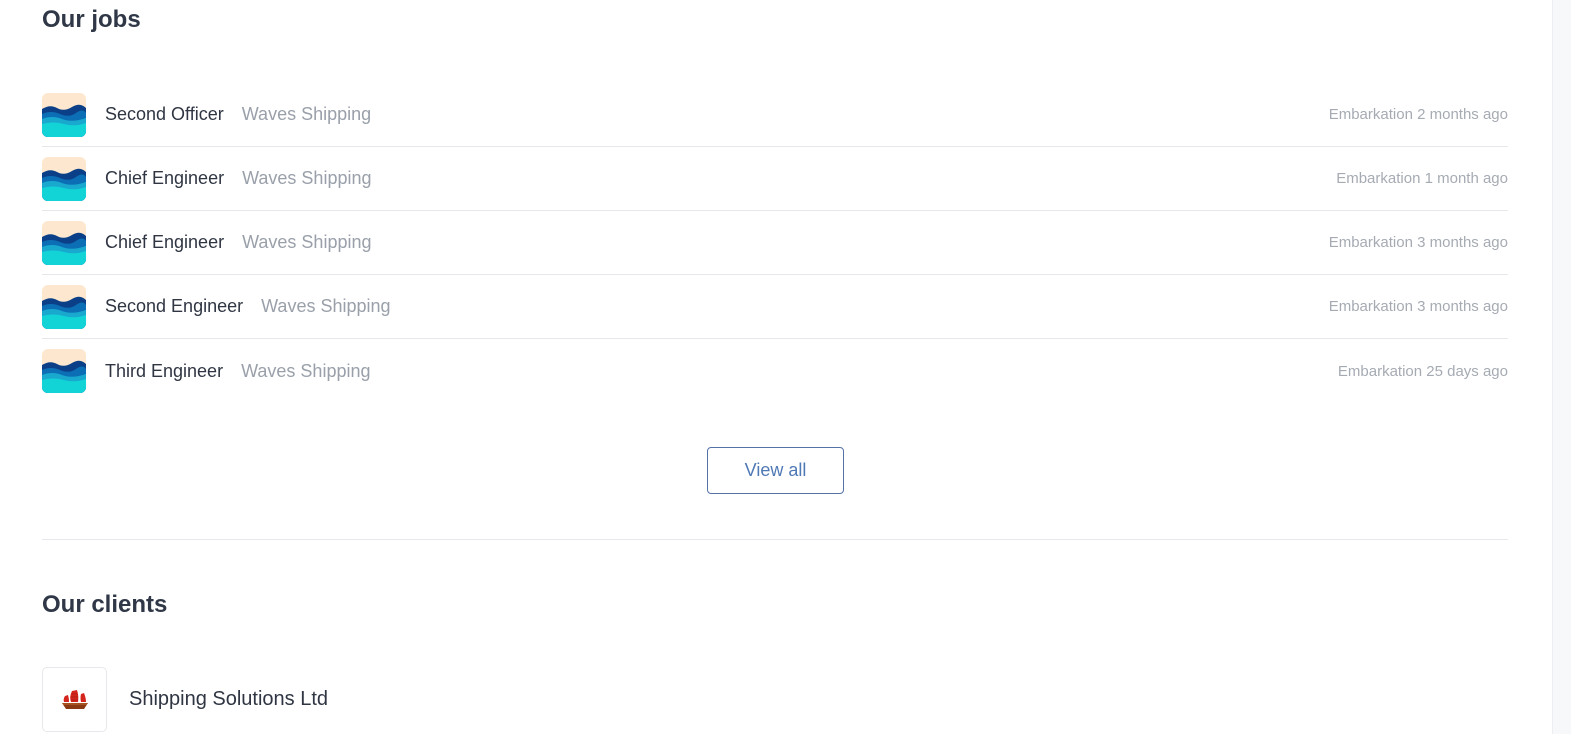 This screenshot has height=734, width=1571. Describe the element at coordinates (105, 604) in the screenshot. I see `clients-section-title: Our clients` at that location.